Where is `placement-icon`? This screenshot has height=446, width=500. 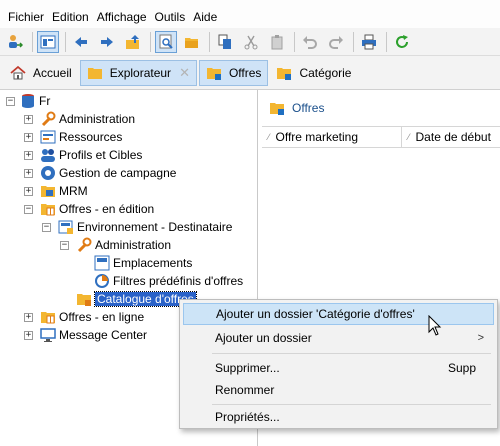
placement-icon is located at coordinates (102, 263).